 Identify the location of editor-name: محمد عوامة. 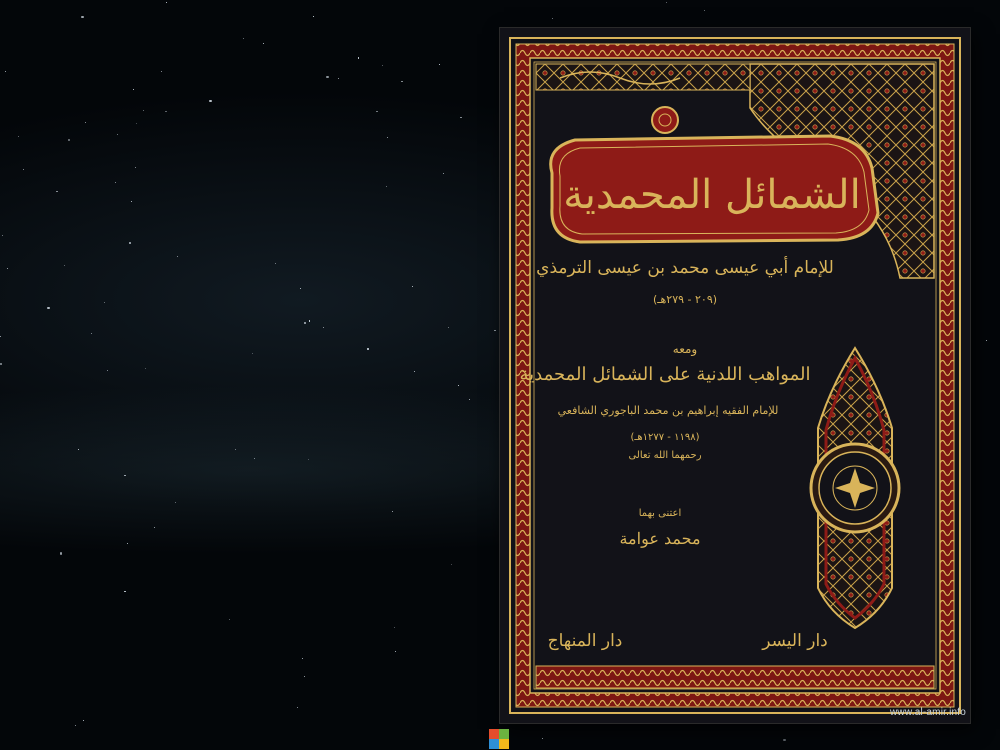
(659, 538).